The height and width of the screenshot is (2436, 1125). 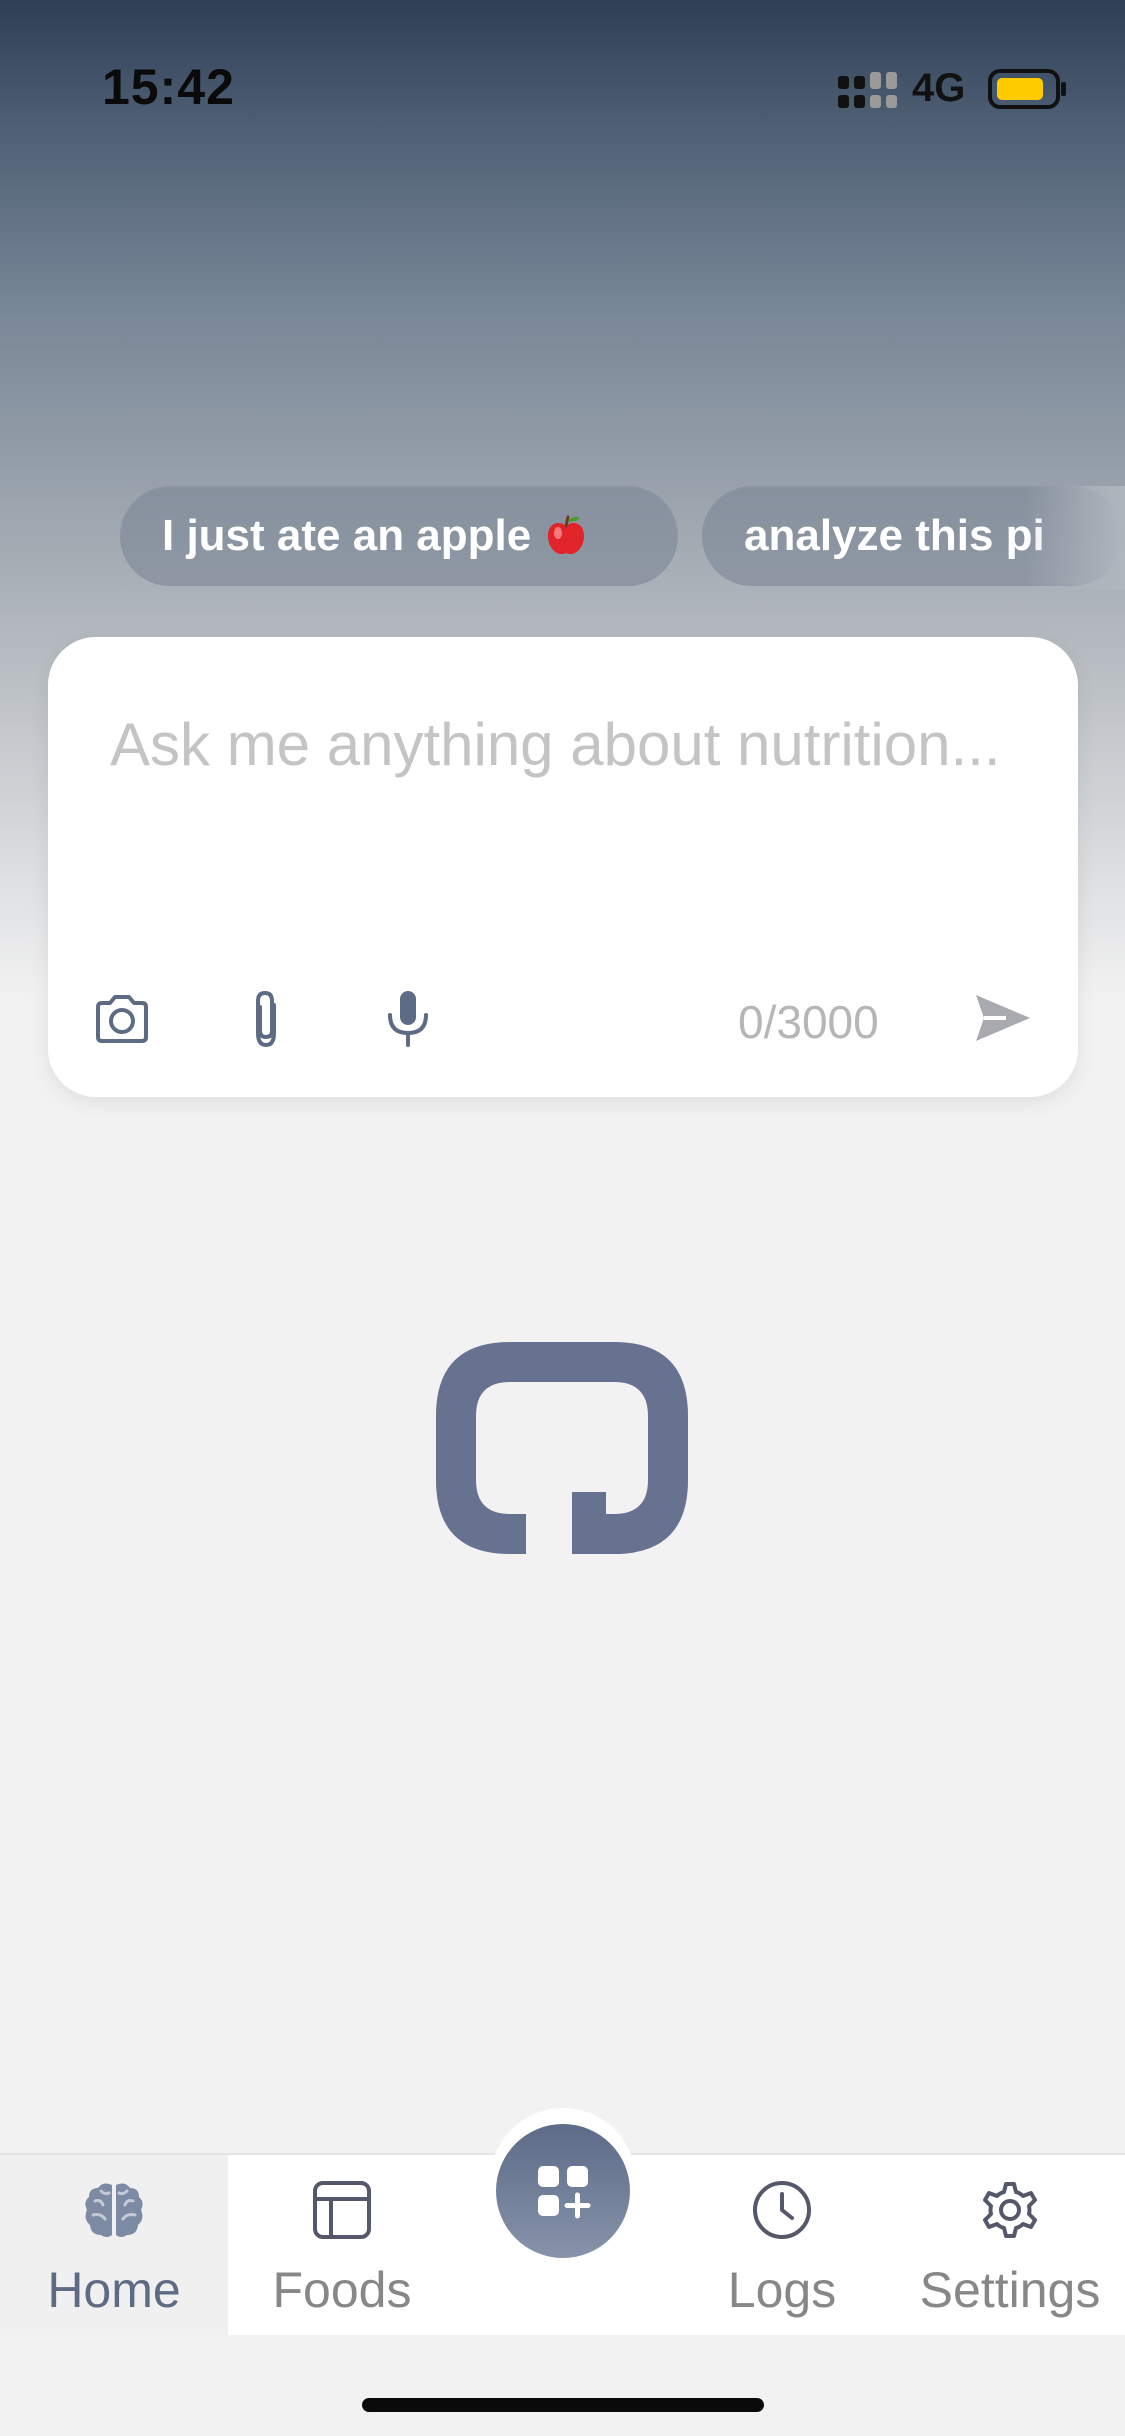 What do you see at coordinates (782, 2245) in the screenshot?
I see `tab-logs: Logs` at bounding box center [782, 2245].